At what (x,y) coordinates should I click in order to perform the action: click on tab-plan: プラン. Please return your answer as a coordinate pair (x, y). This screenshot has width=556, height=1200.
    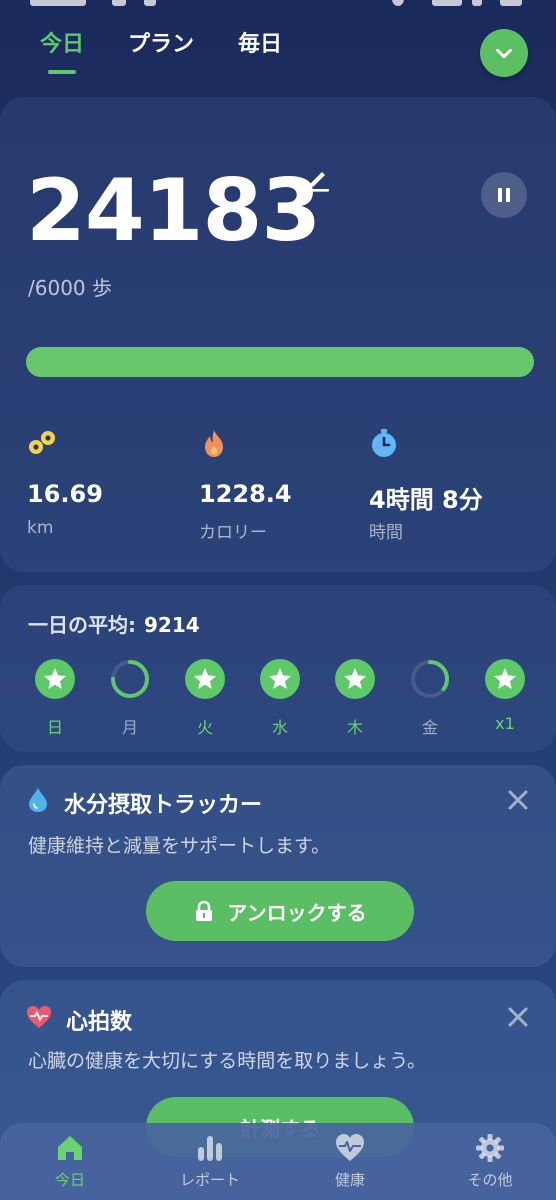
    Looking at the image, I should click on (161, 50).